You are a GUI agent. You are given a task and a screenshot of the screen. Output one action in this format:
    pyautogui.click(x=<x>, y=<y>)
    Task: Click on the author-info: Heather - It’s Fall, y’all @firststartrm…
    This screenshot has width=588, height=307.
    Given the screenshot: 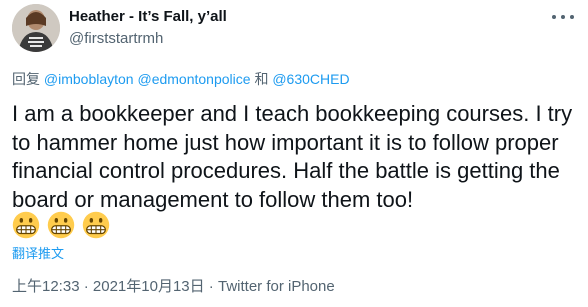 What is the action you would take?
    pyautogui.click(x=148, y=28)
    